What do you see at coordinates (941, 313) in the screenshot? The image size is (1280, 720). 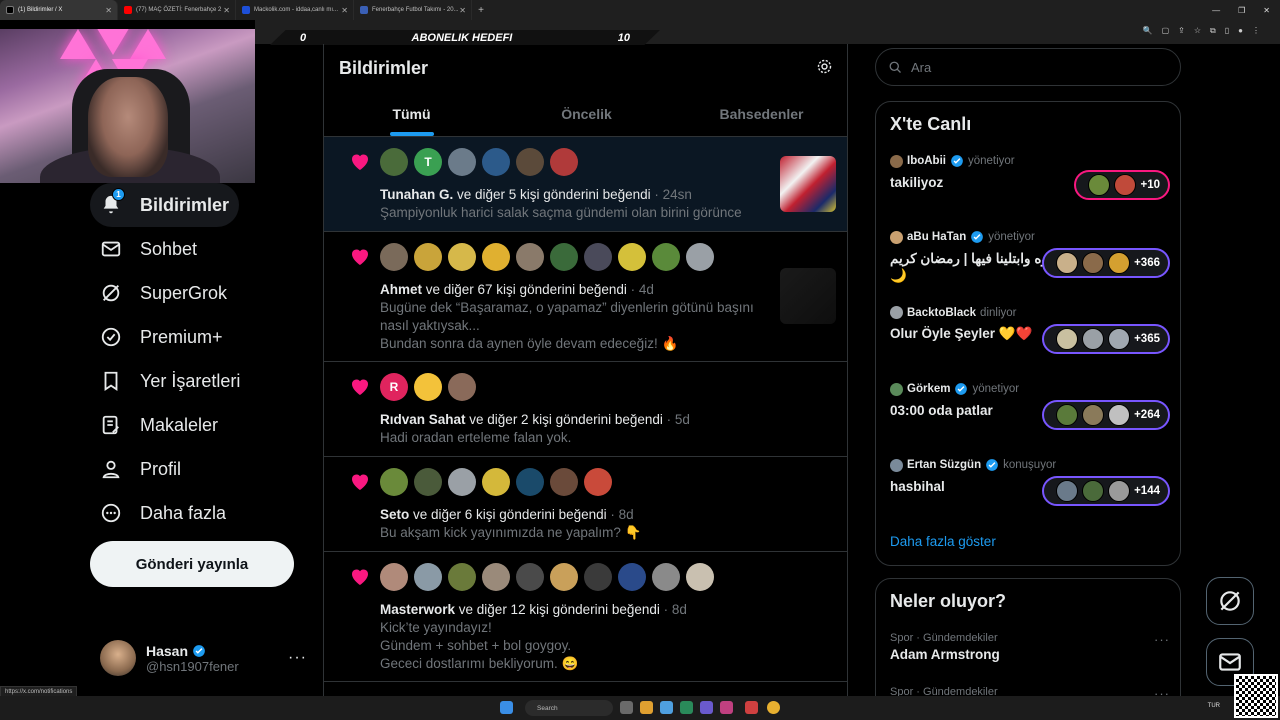 I see `host-name: BacktoBlack` at bounding box center [941, 313].